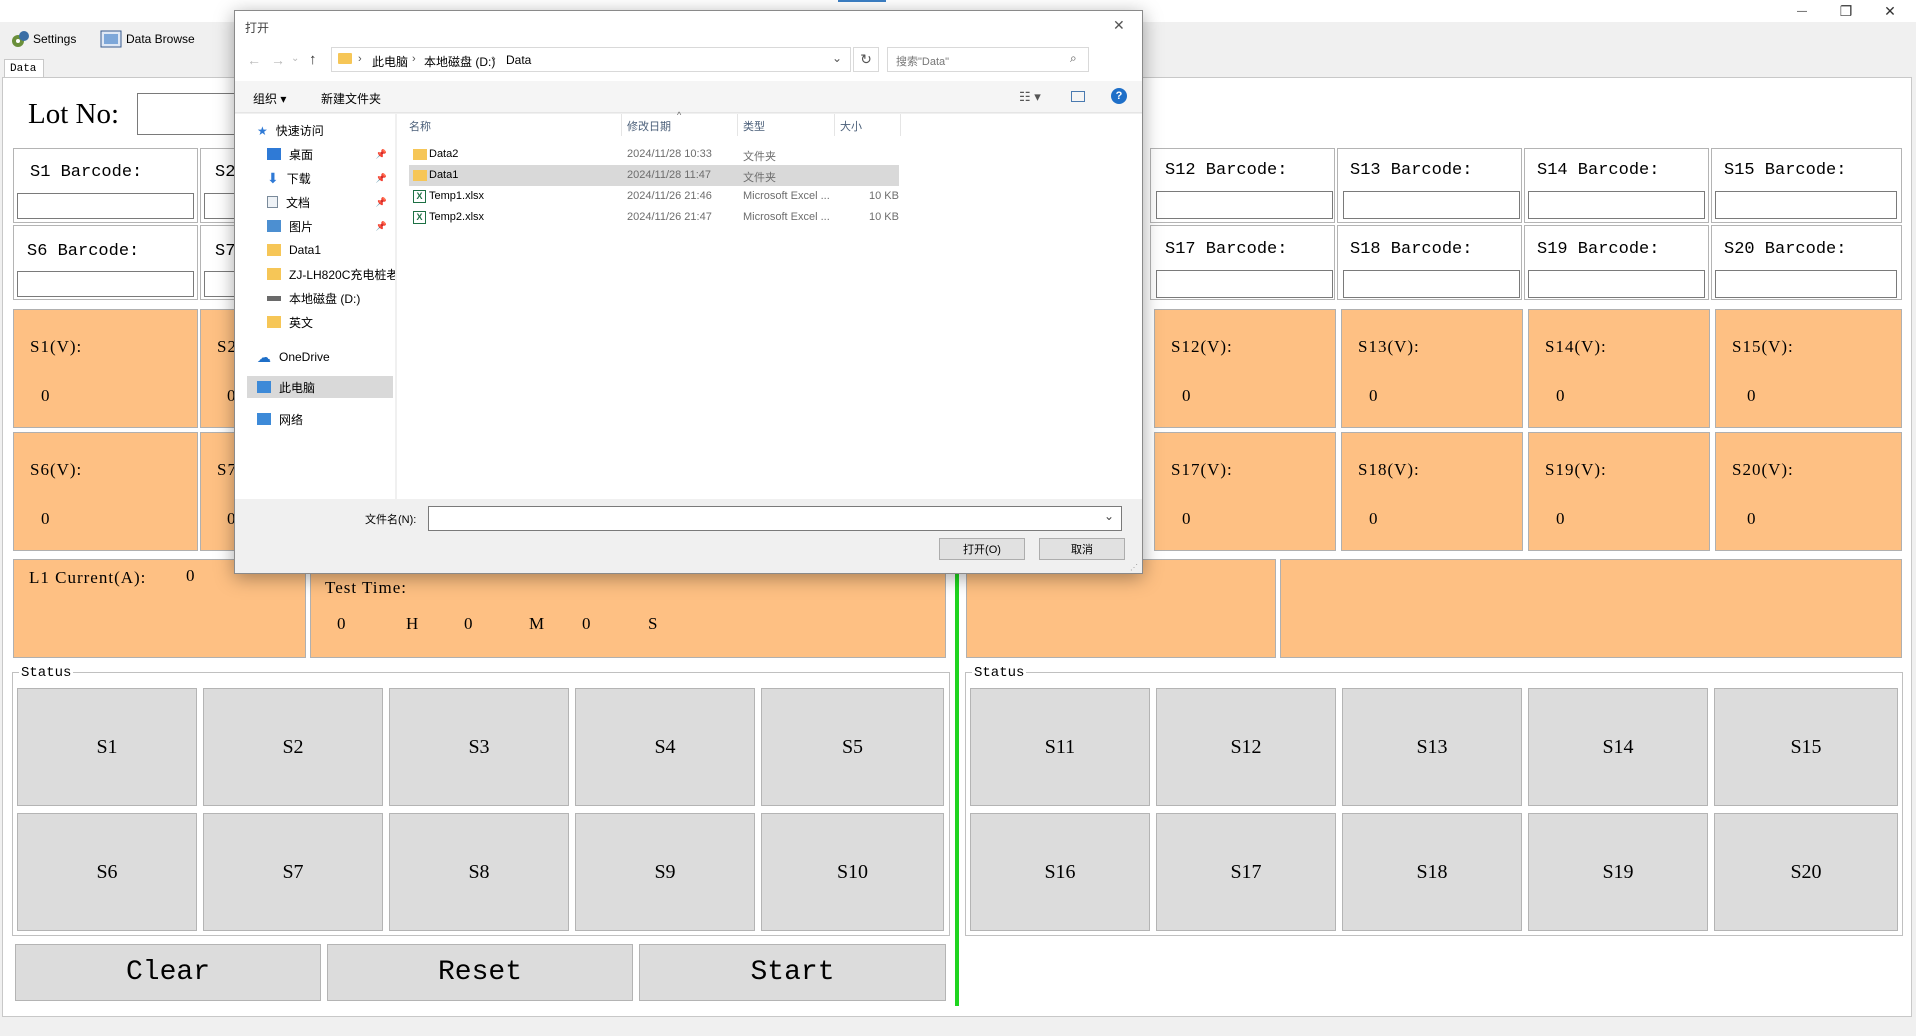 The height and width of the screenshot is (1036, 1916). What do you see at coordinates (665, 872) in the screenshot?
I see `status-s9: S9` at bounding box center [665, 872].